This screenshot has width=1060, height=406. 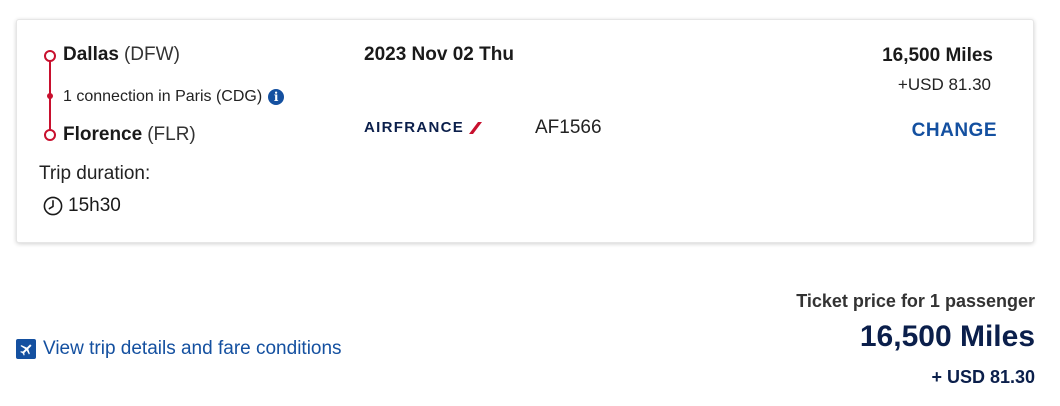 I want to click on change-button: CHANGE, so click(x=954, y=131).